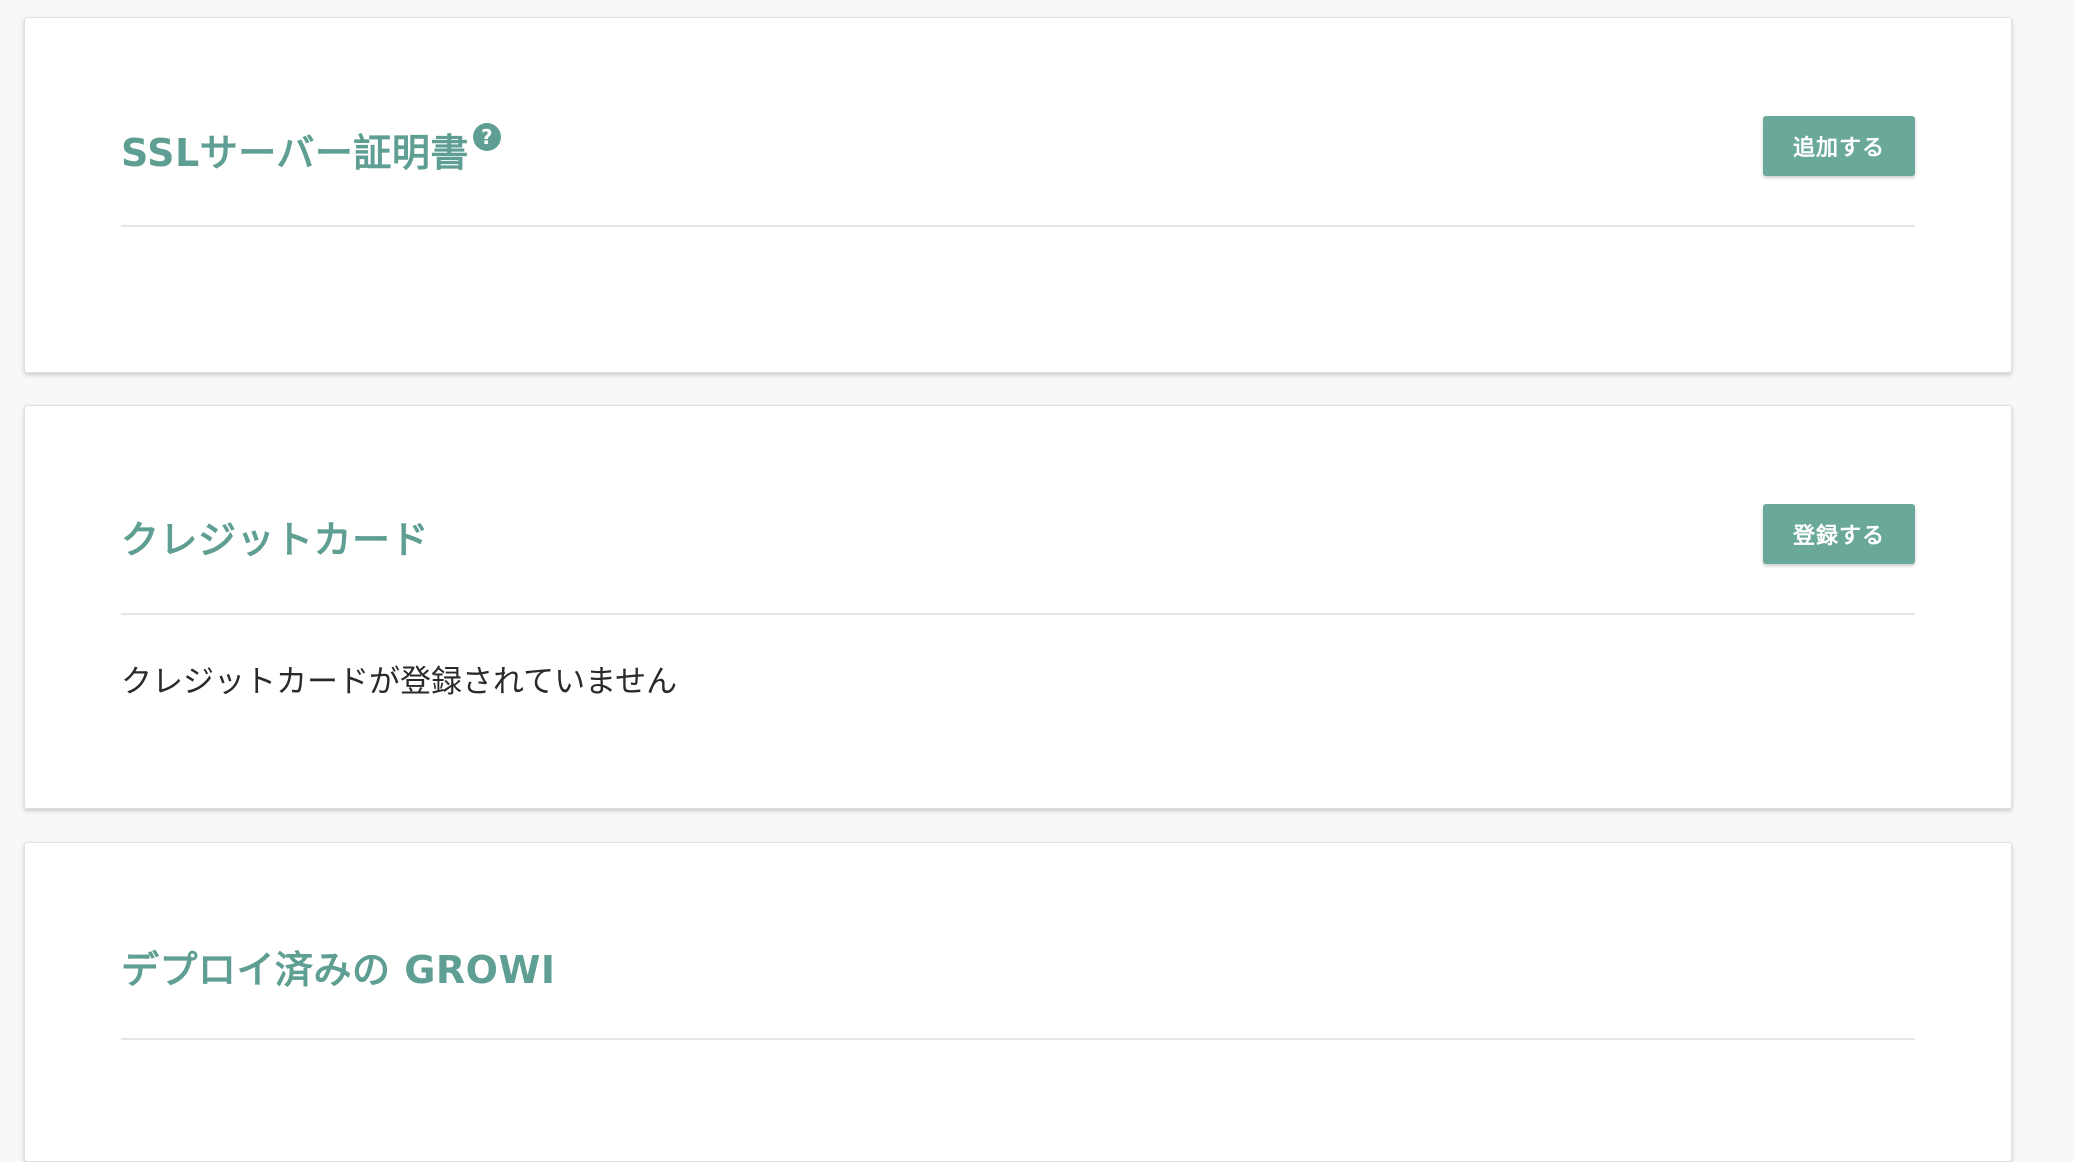  I want to click on deployed-growi-divider, so click(1018, 1039).